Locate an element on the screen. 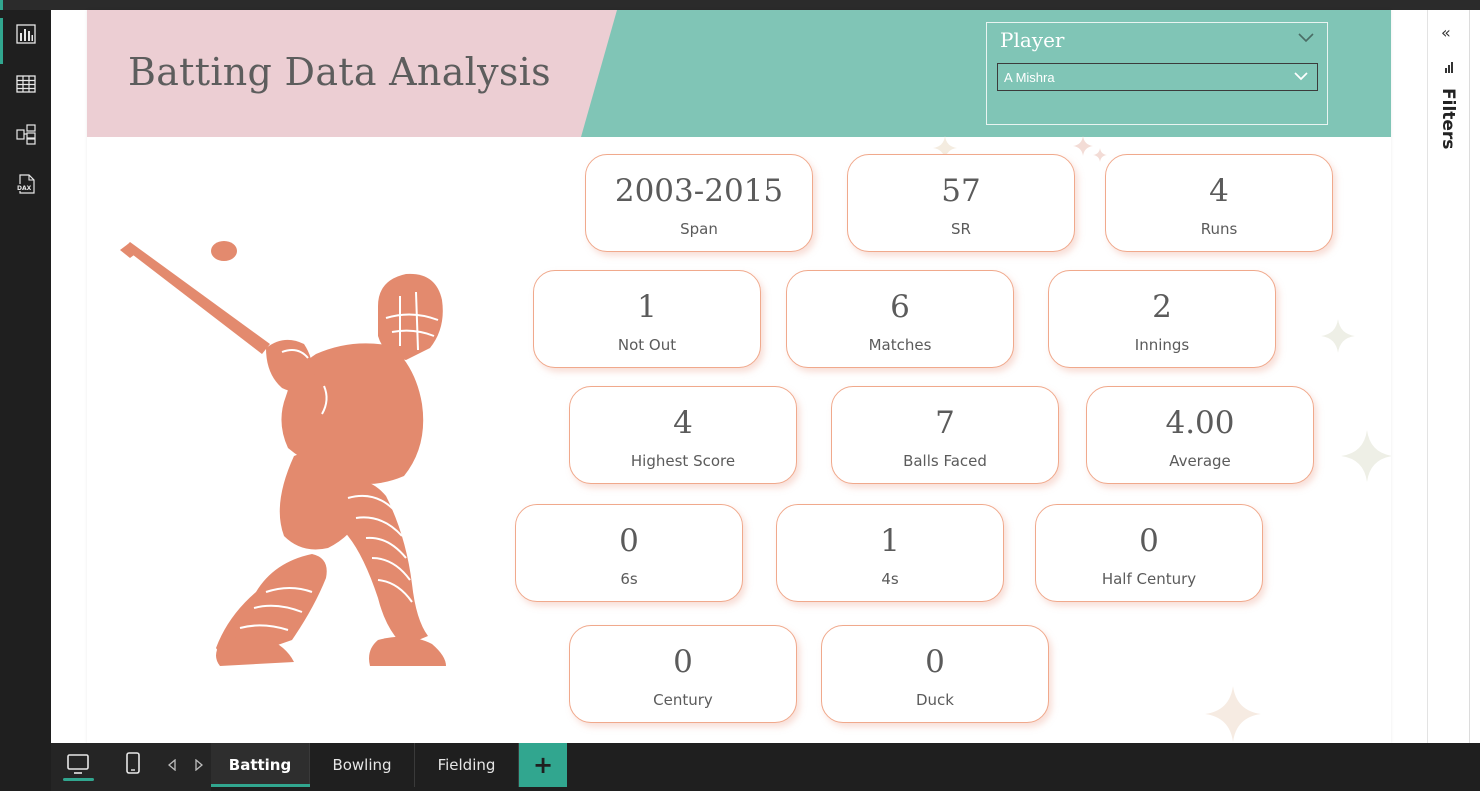  active-view-indicator is located at coordinates (1, 41).